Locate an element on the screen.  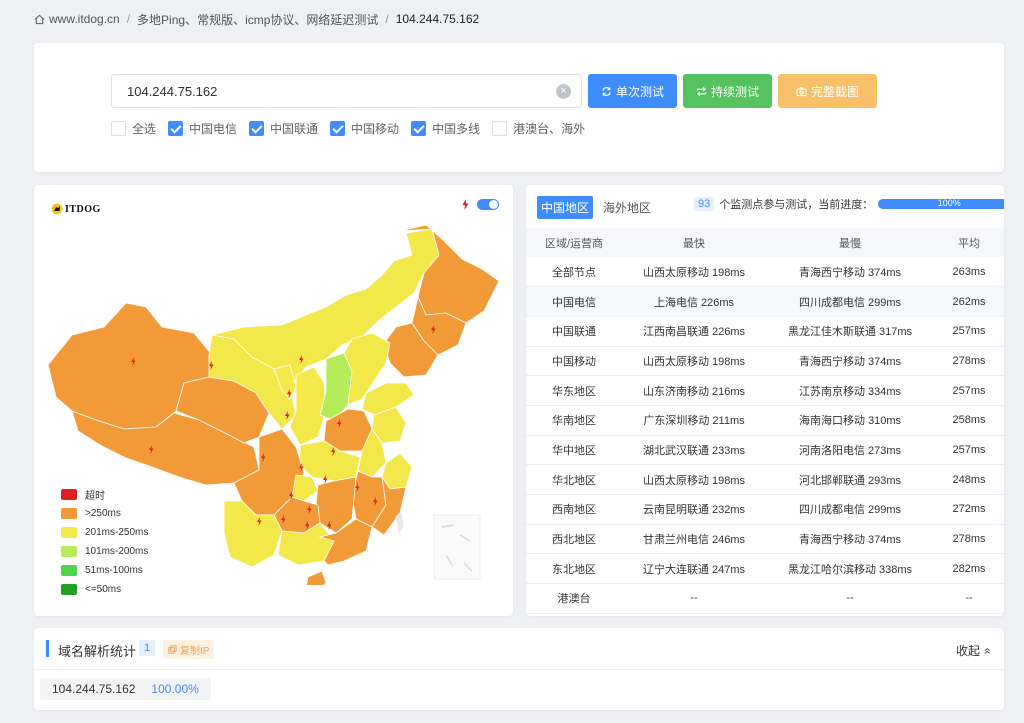
continuous-test-button: 持续测试 is located at coordinates (727, 91).